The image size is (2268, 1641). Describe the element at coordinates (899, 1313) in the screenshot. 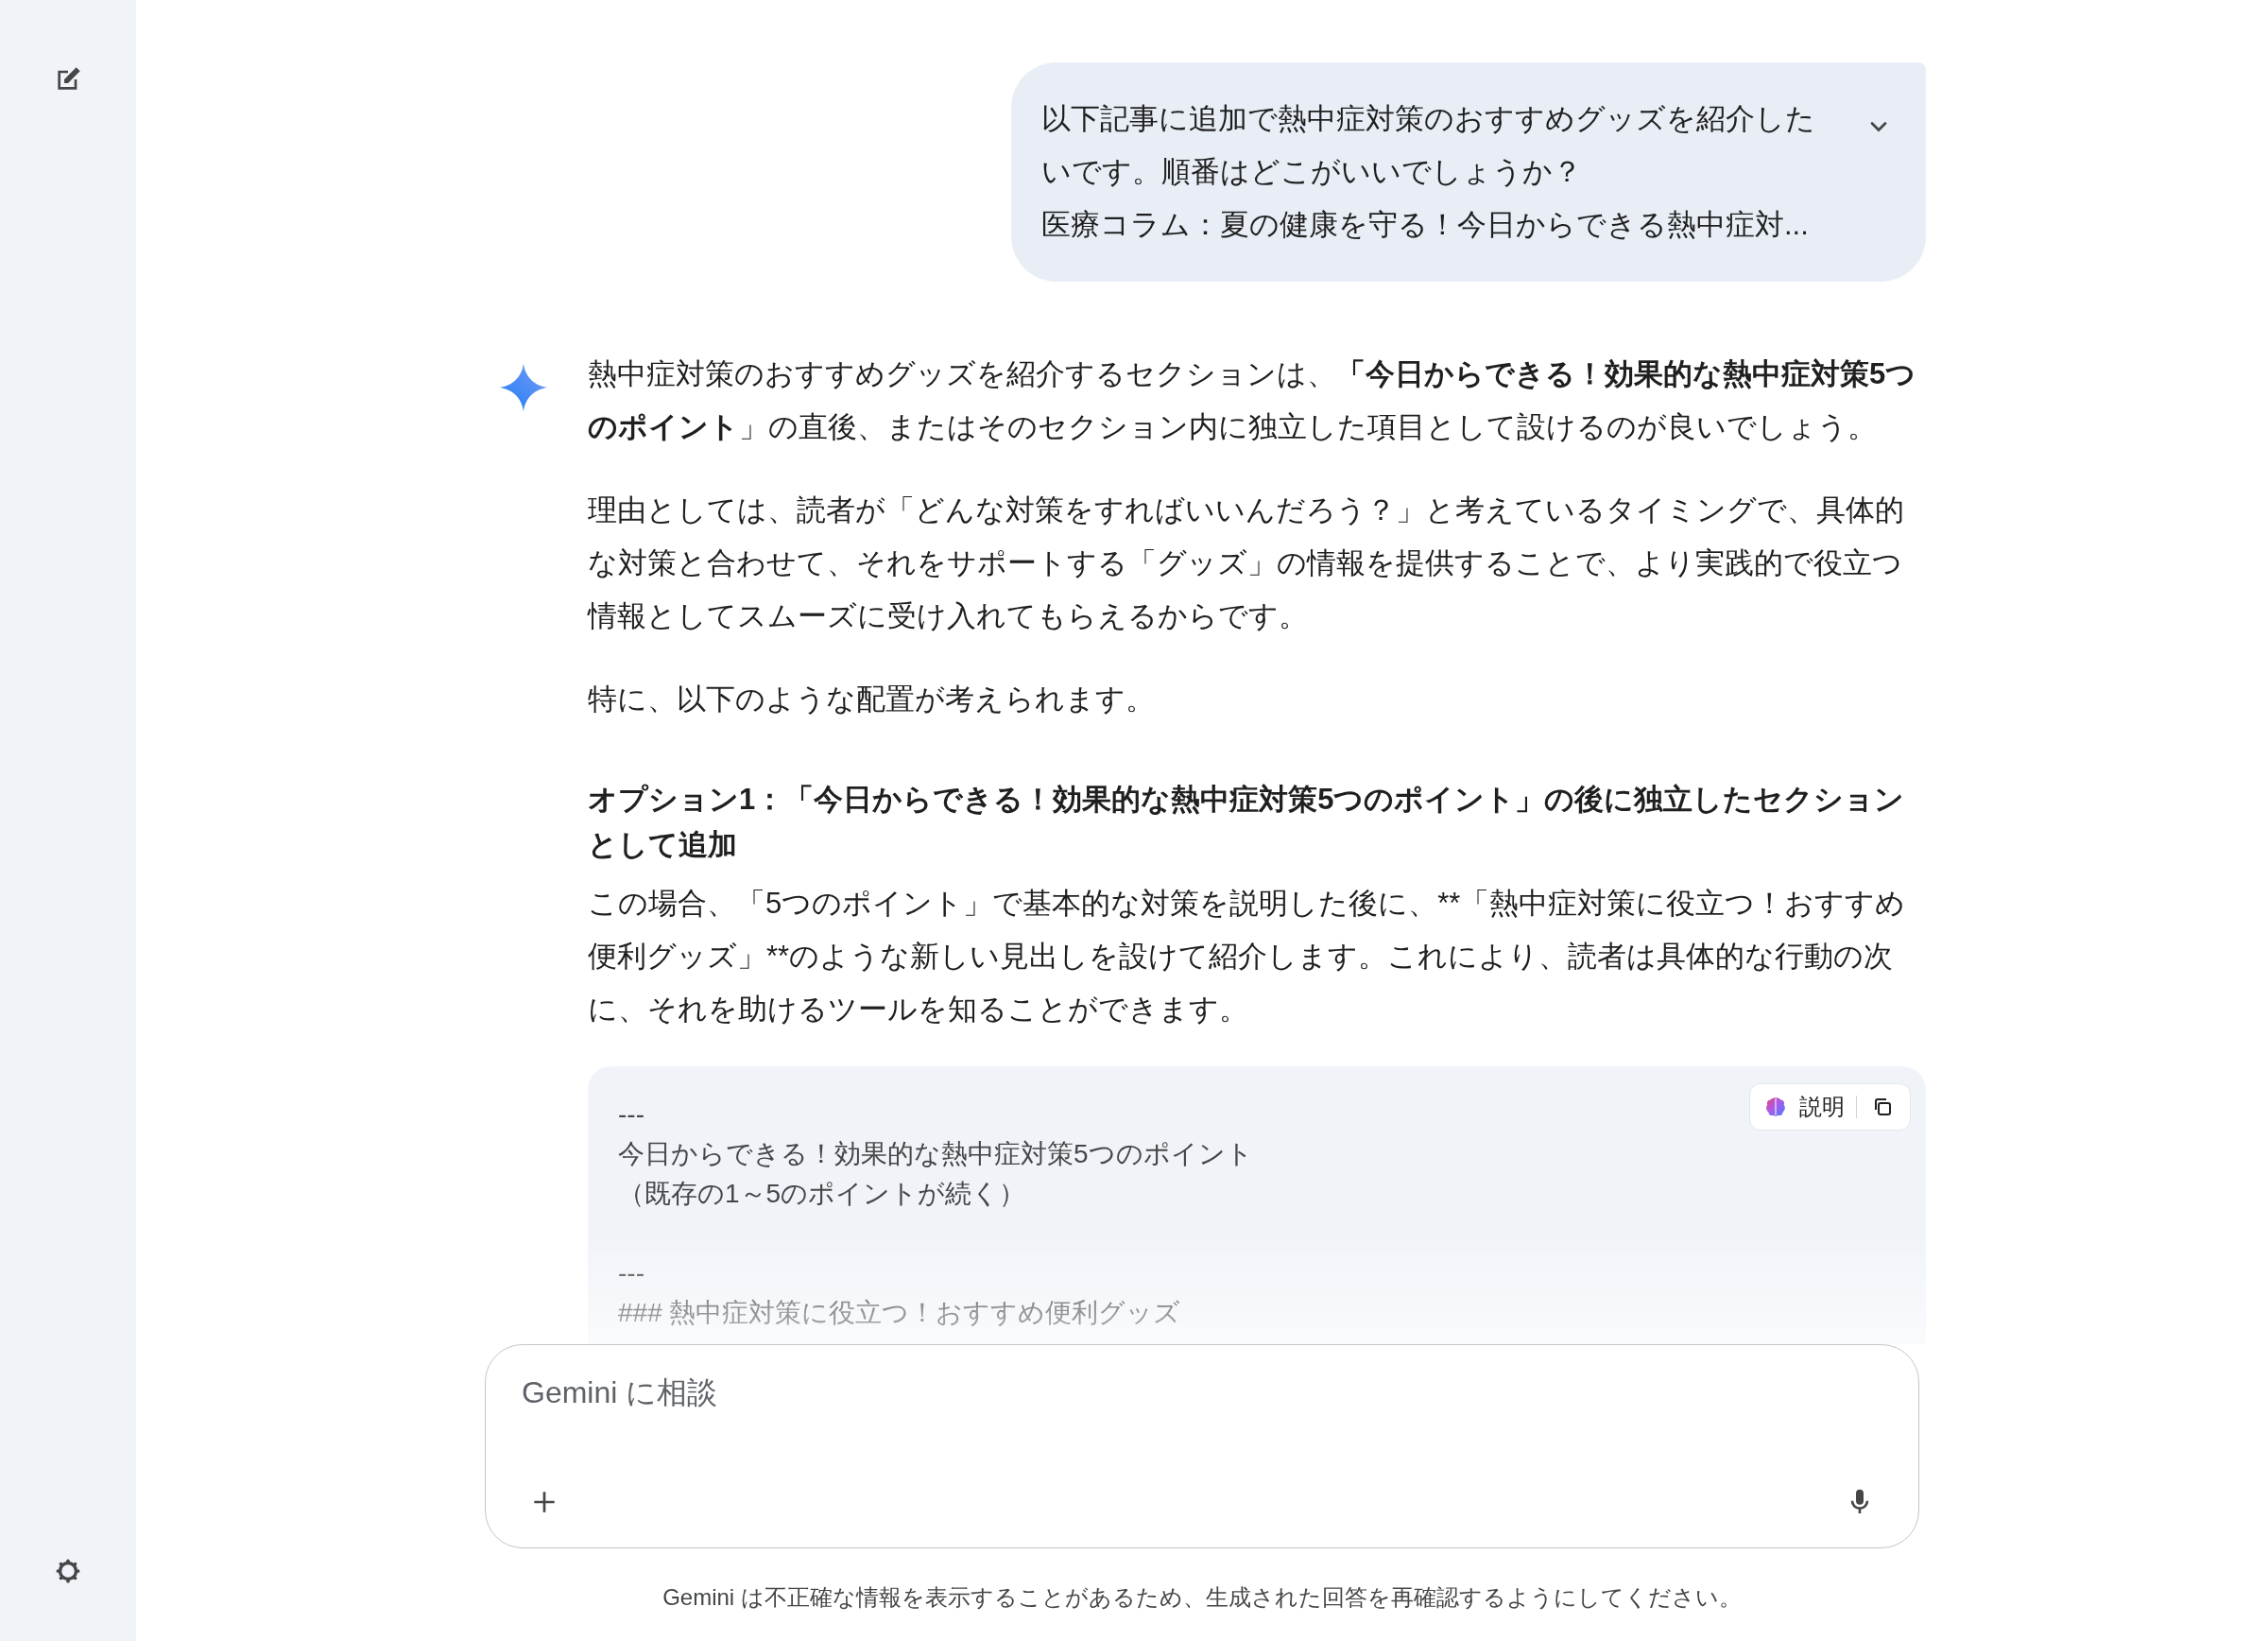

I see `code-line: ### 熱中症対策に役立つ！おすすめ便利グッズ` at that location.